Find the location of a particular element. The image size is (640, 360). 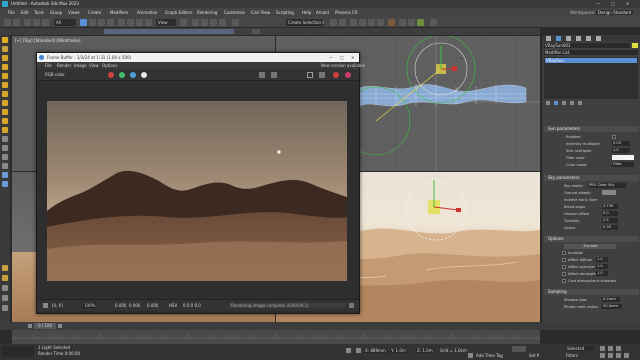

field-size: 1.0 is located at coordinates (621, 150).